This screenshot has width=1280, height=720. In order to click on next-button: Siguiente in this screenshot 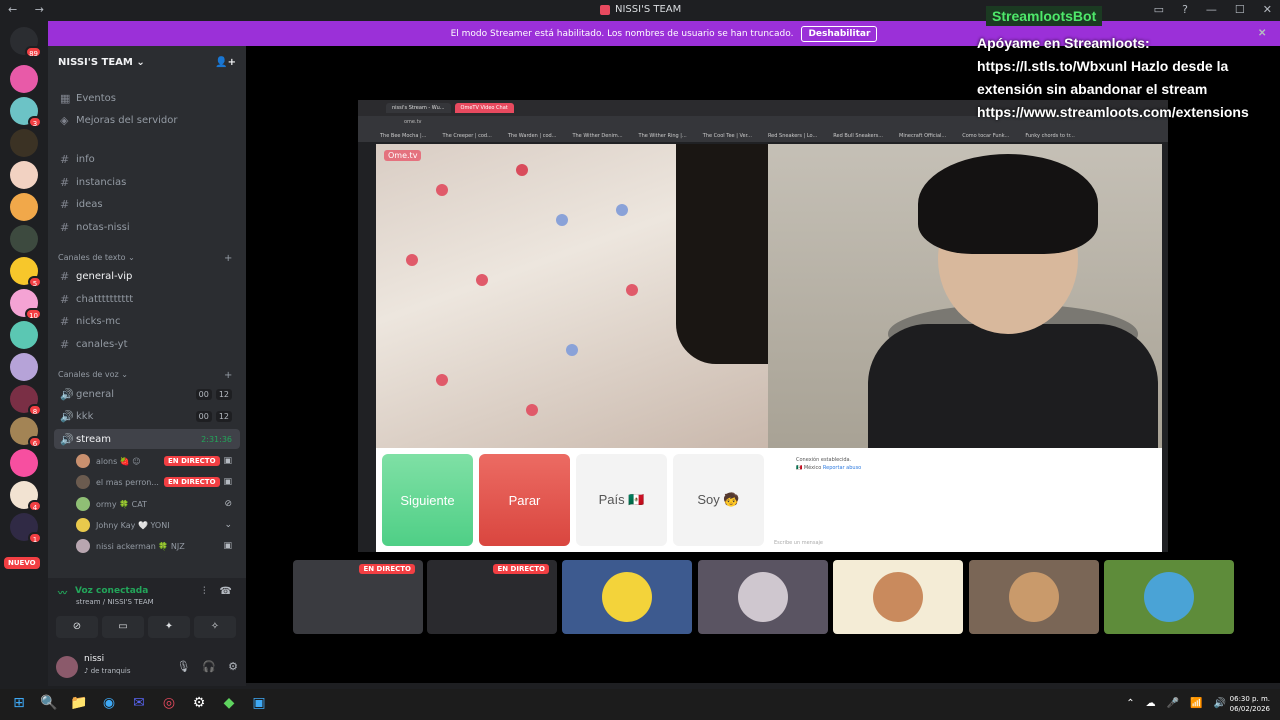, I will do `click(427, 500)`.